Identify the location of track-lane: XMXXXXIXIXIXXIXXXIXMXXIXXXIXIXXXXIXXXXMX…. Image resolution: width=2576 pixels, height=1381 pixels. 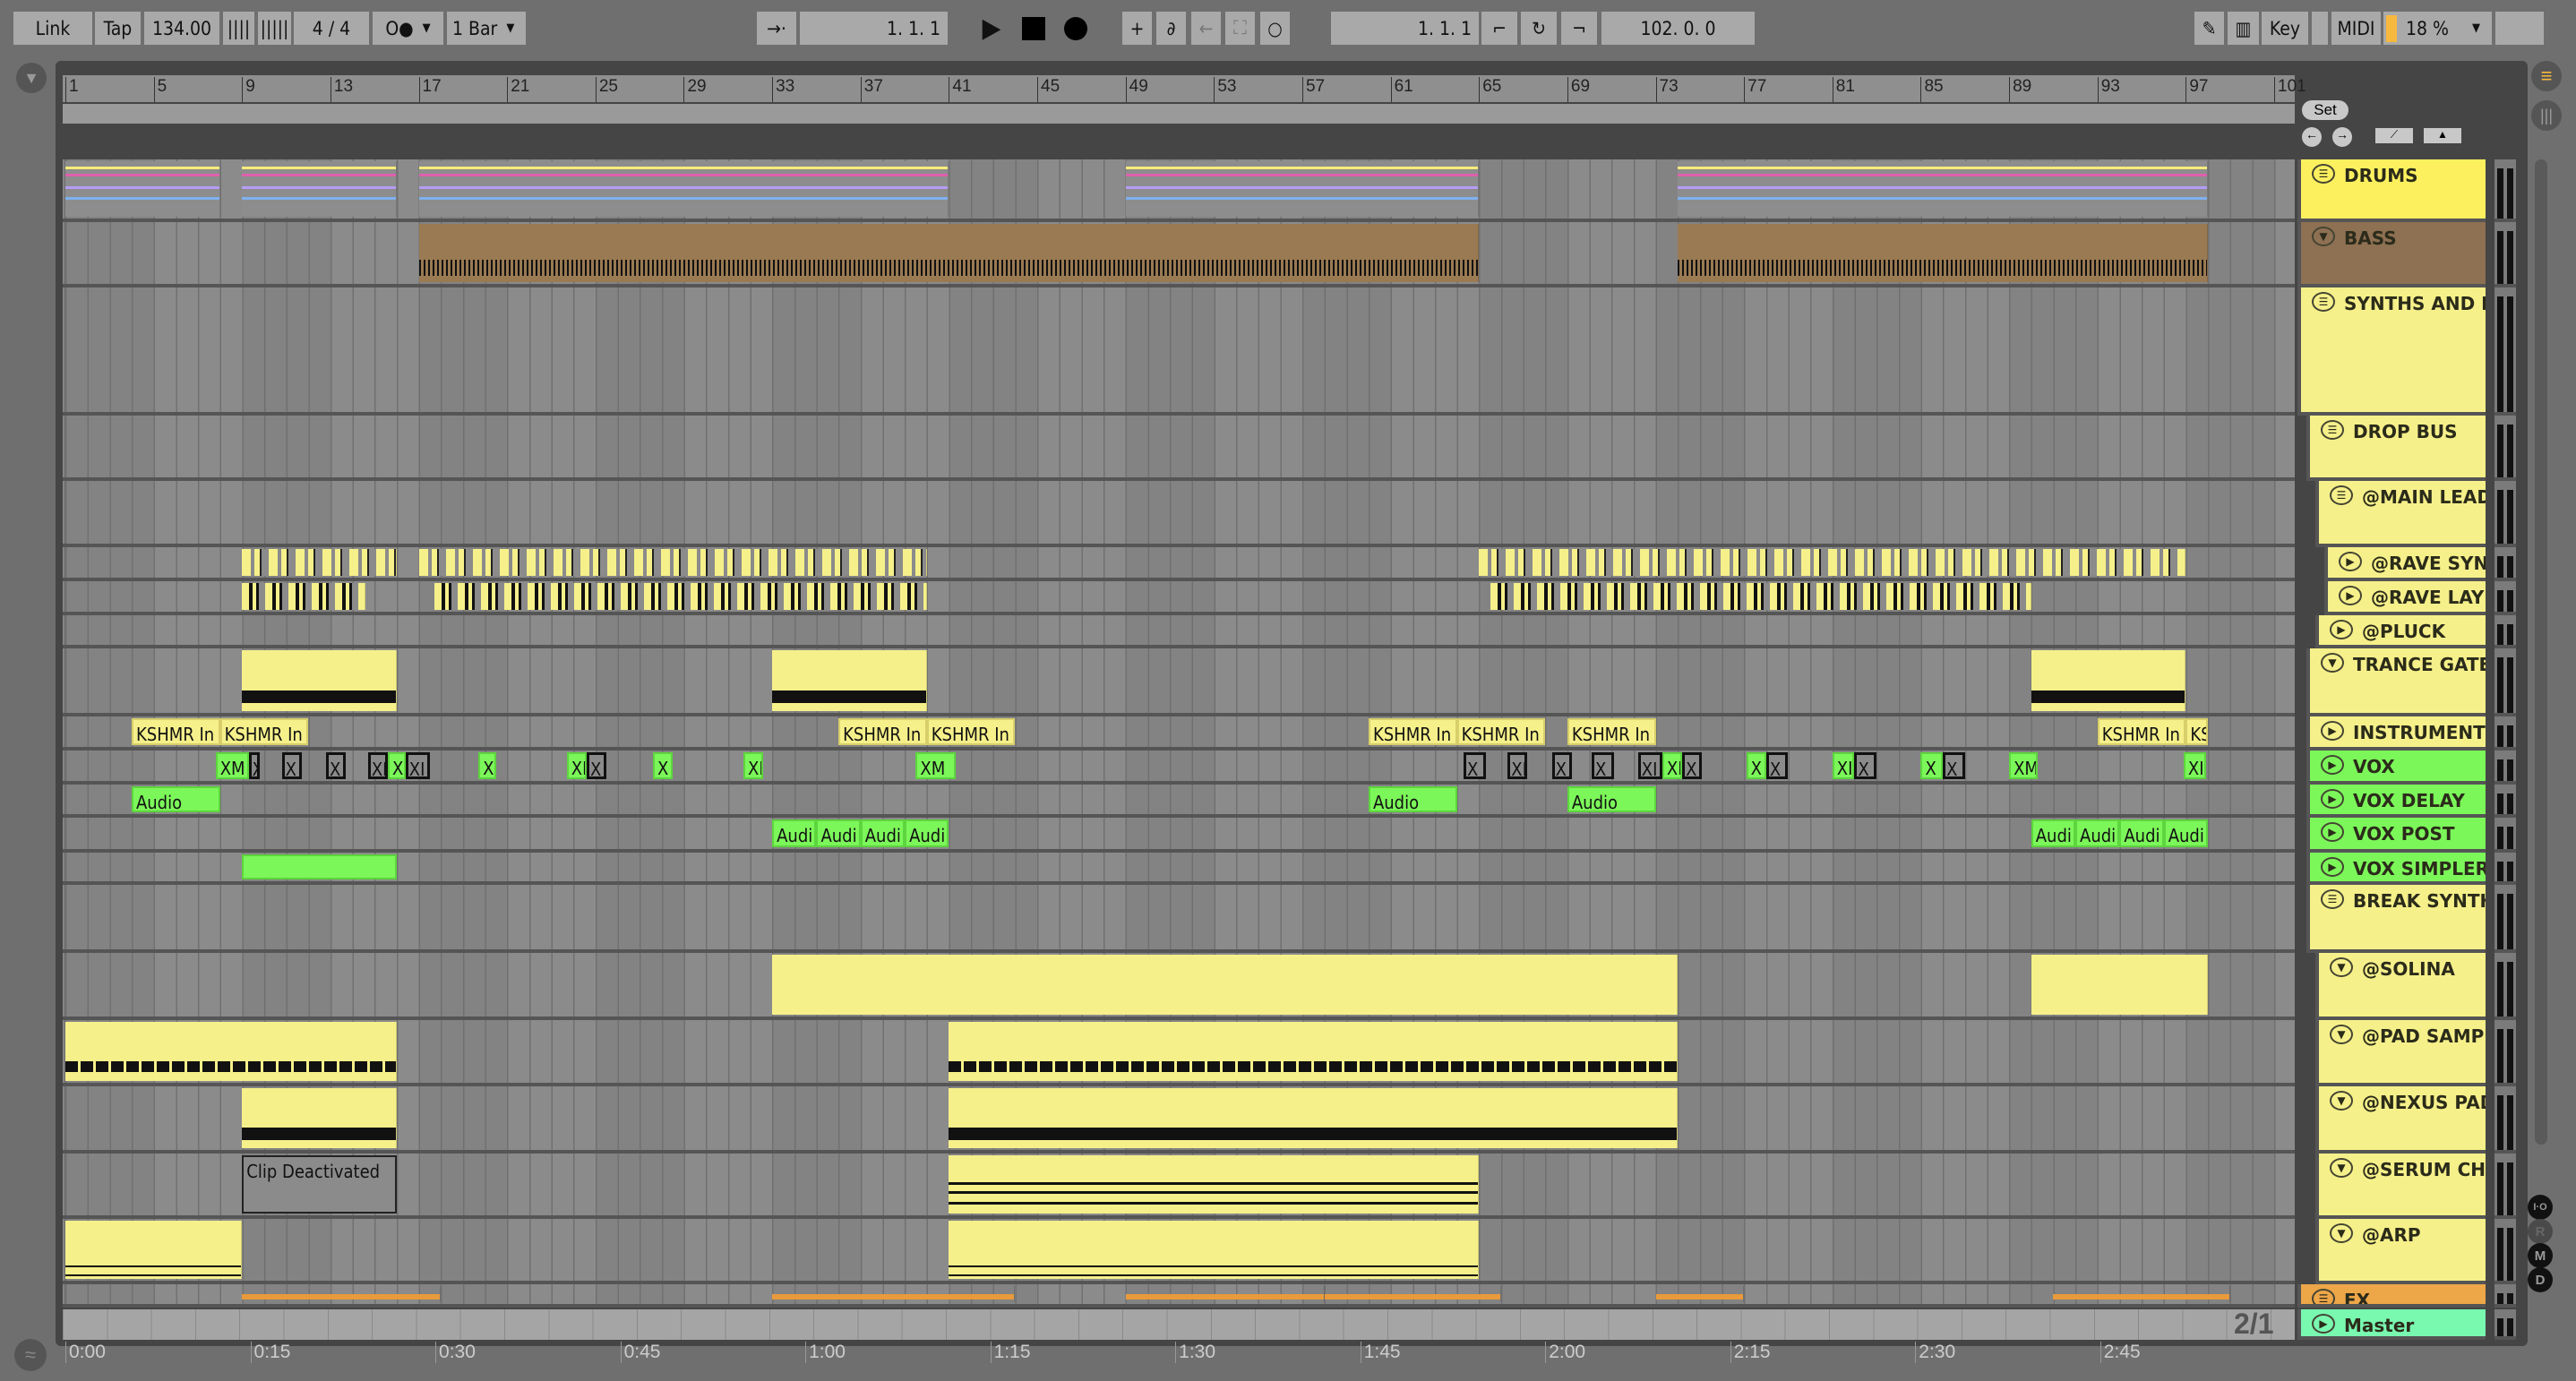
(1179, 768).